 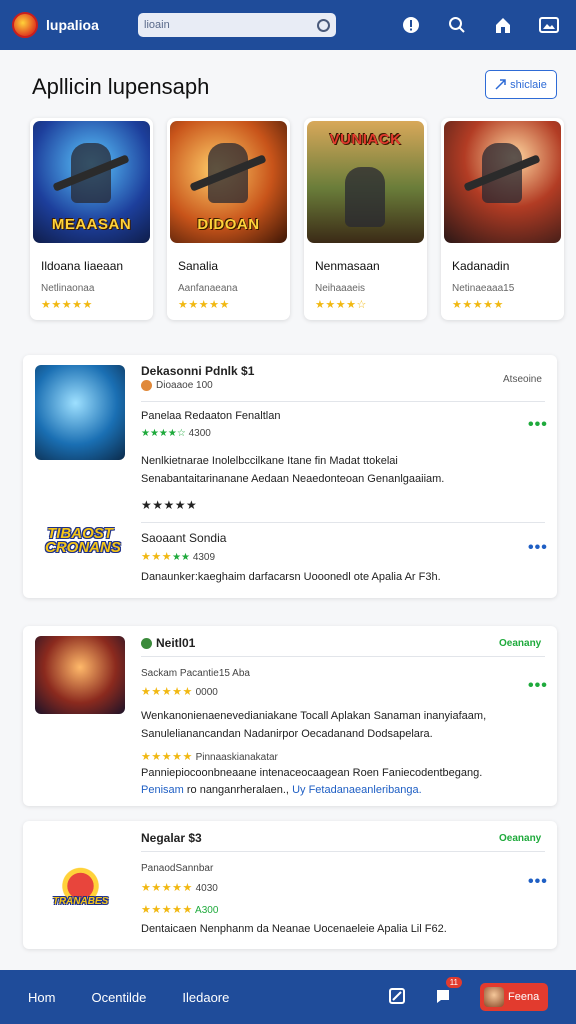 I want to click on game-thumbnail: VUNIACK, so click(x=365, y=182).